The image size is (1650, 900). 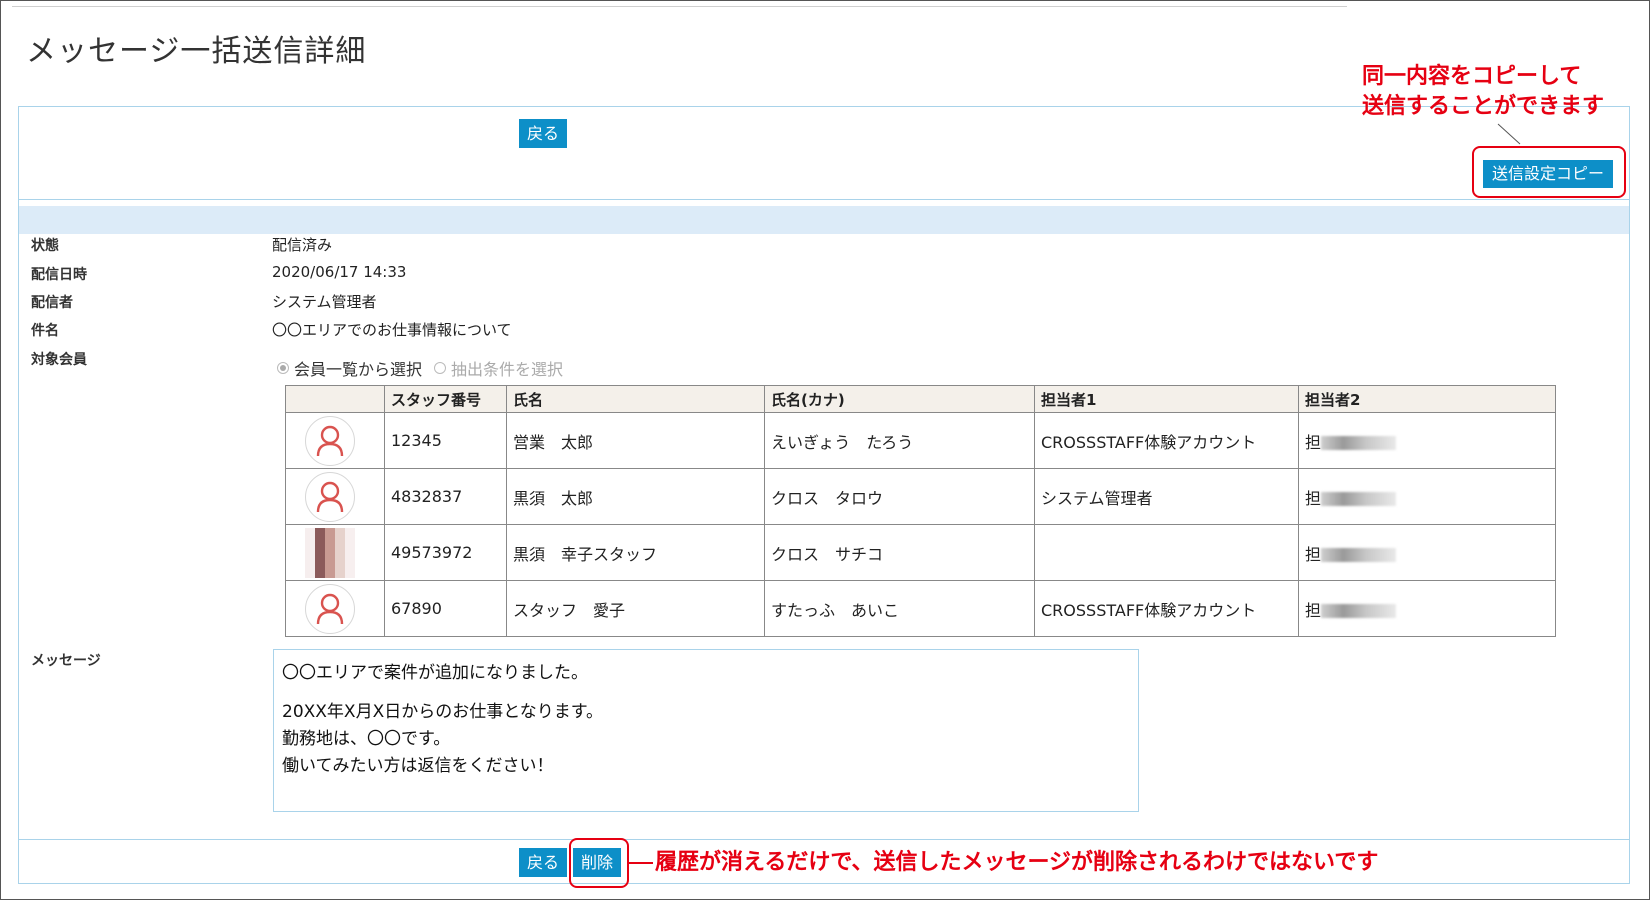 I want to click on target-label: 対象会員, so click(x=59, y=360).